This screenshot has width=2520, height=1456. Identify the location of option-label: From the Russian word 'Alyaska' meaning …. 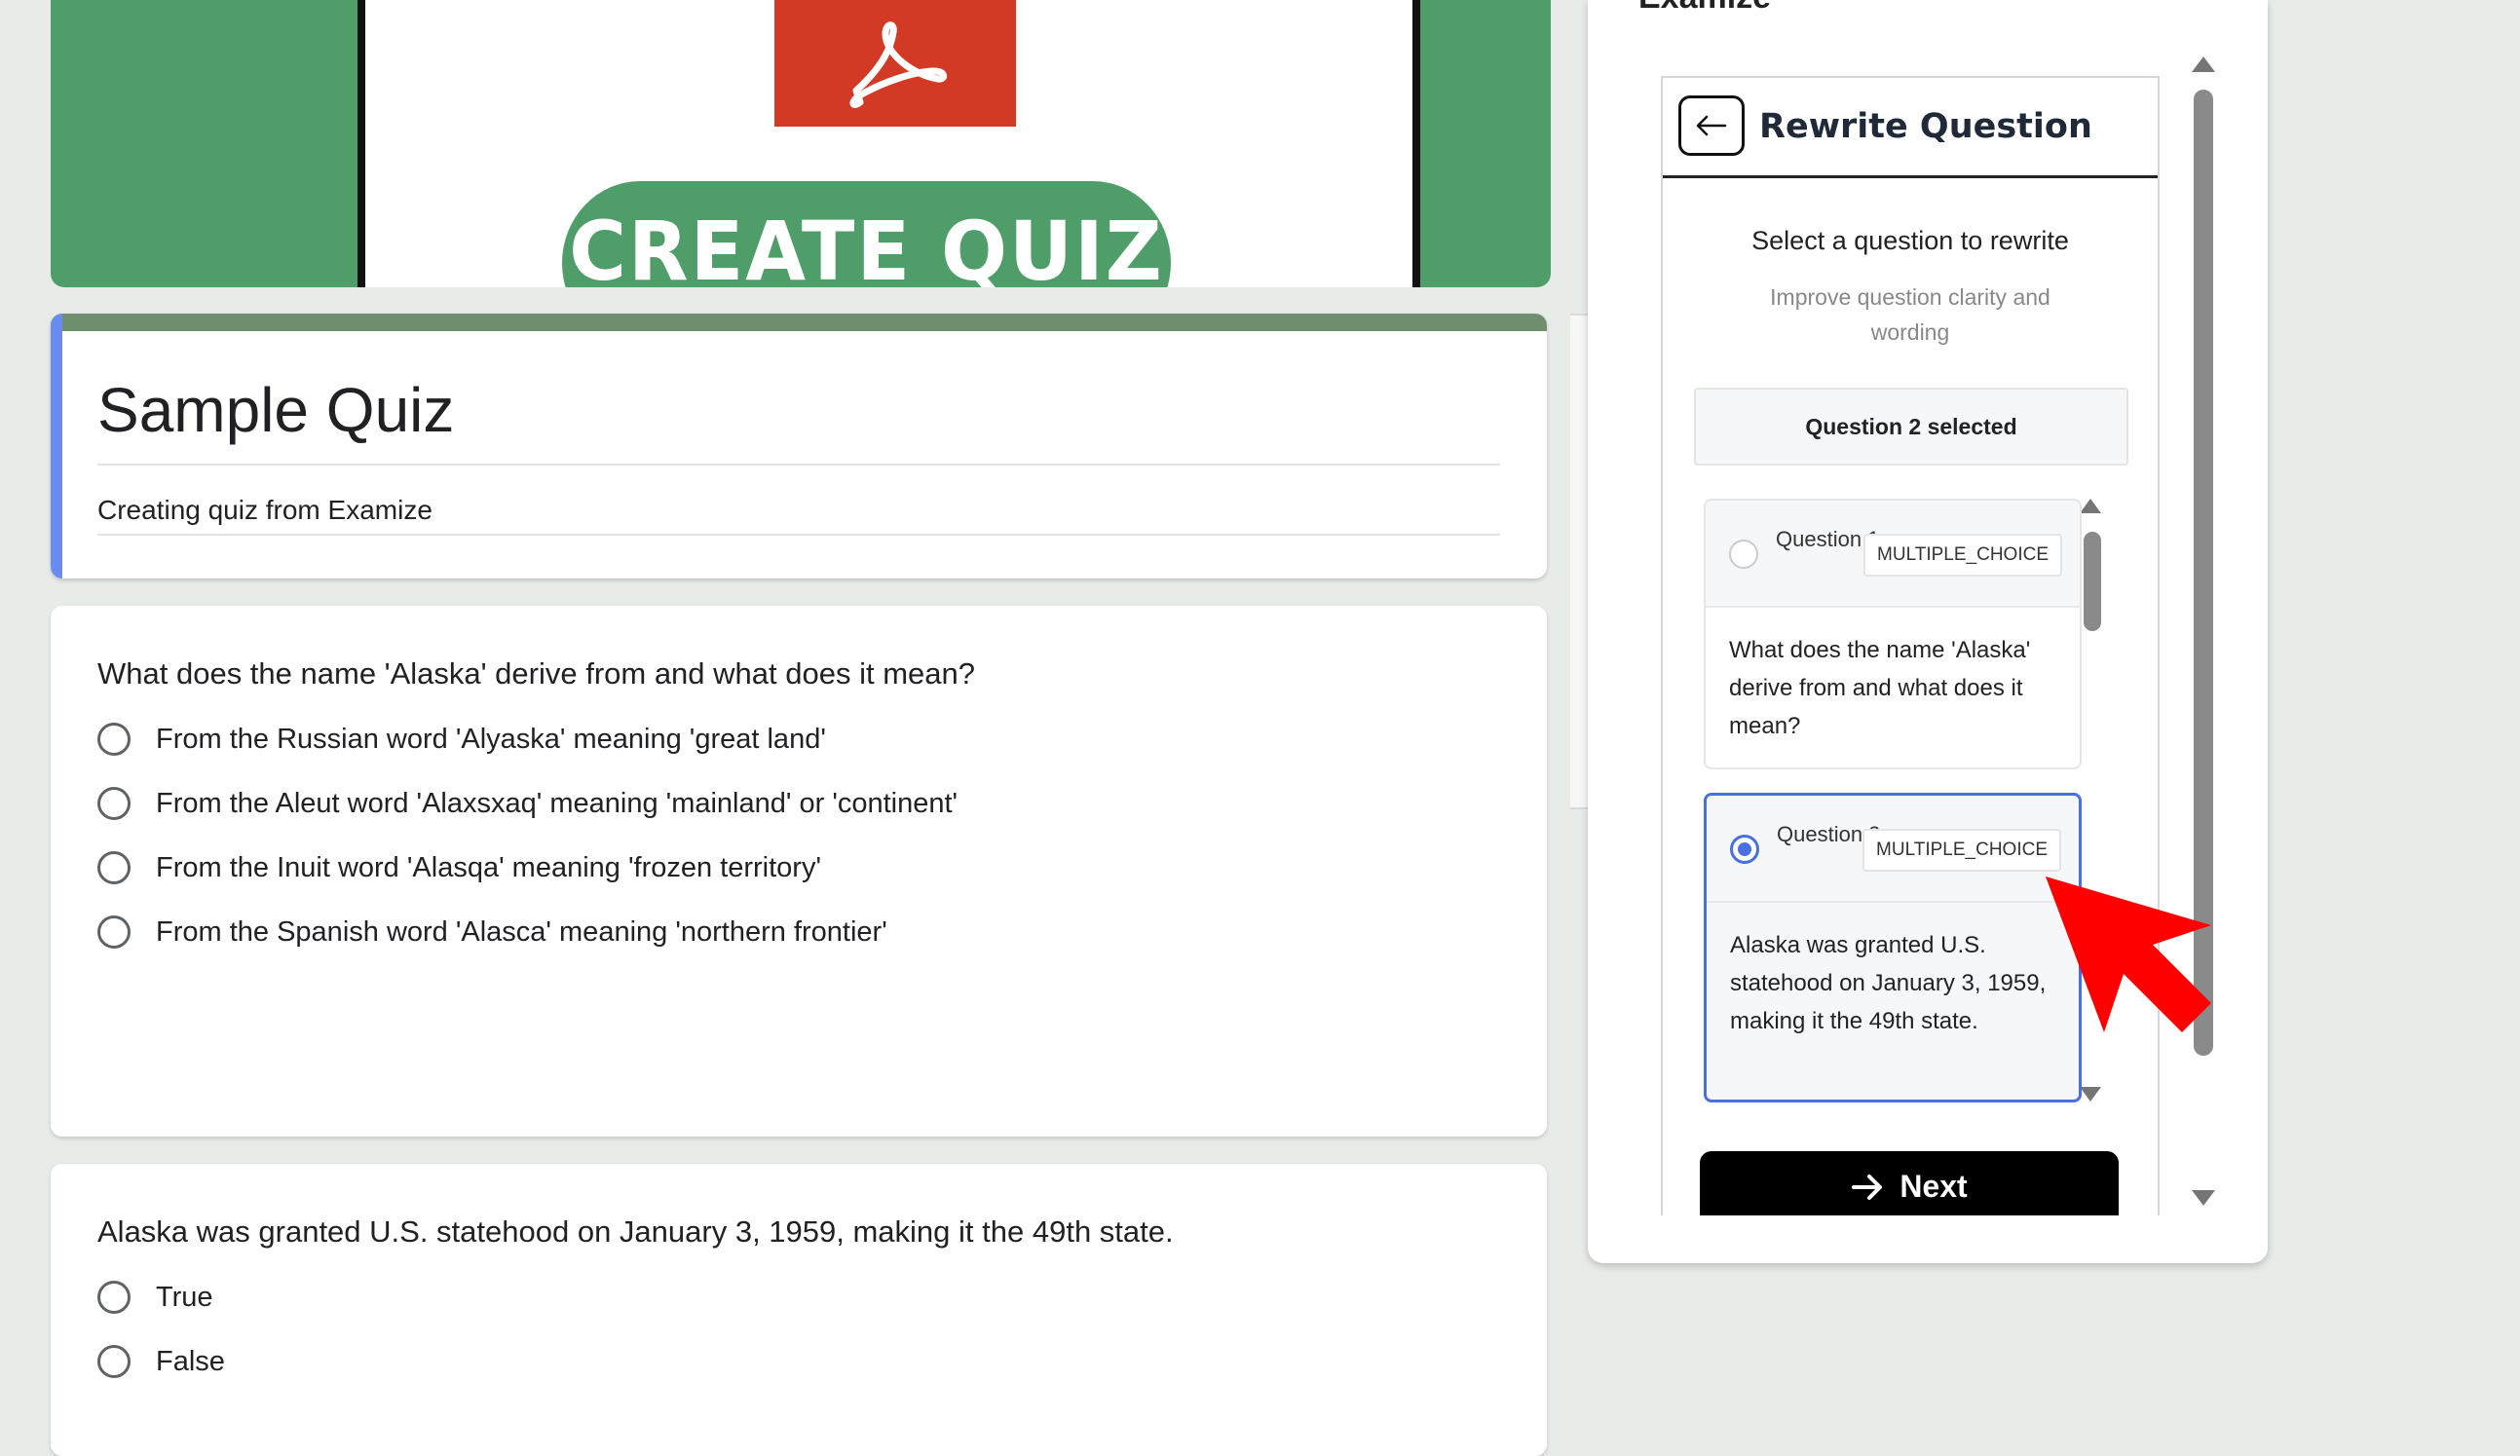
(491, 739).